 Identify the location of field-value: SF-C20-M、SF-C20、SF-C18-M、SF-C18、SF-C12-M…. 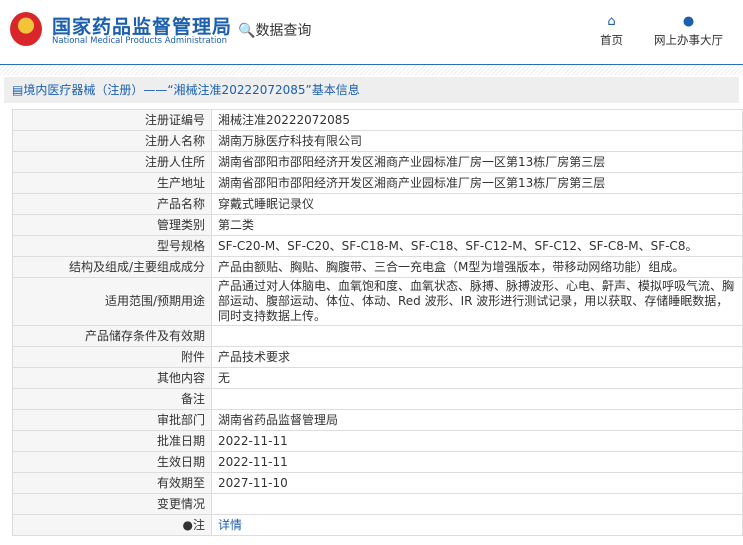
(477, 246).